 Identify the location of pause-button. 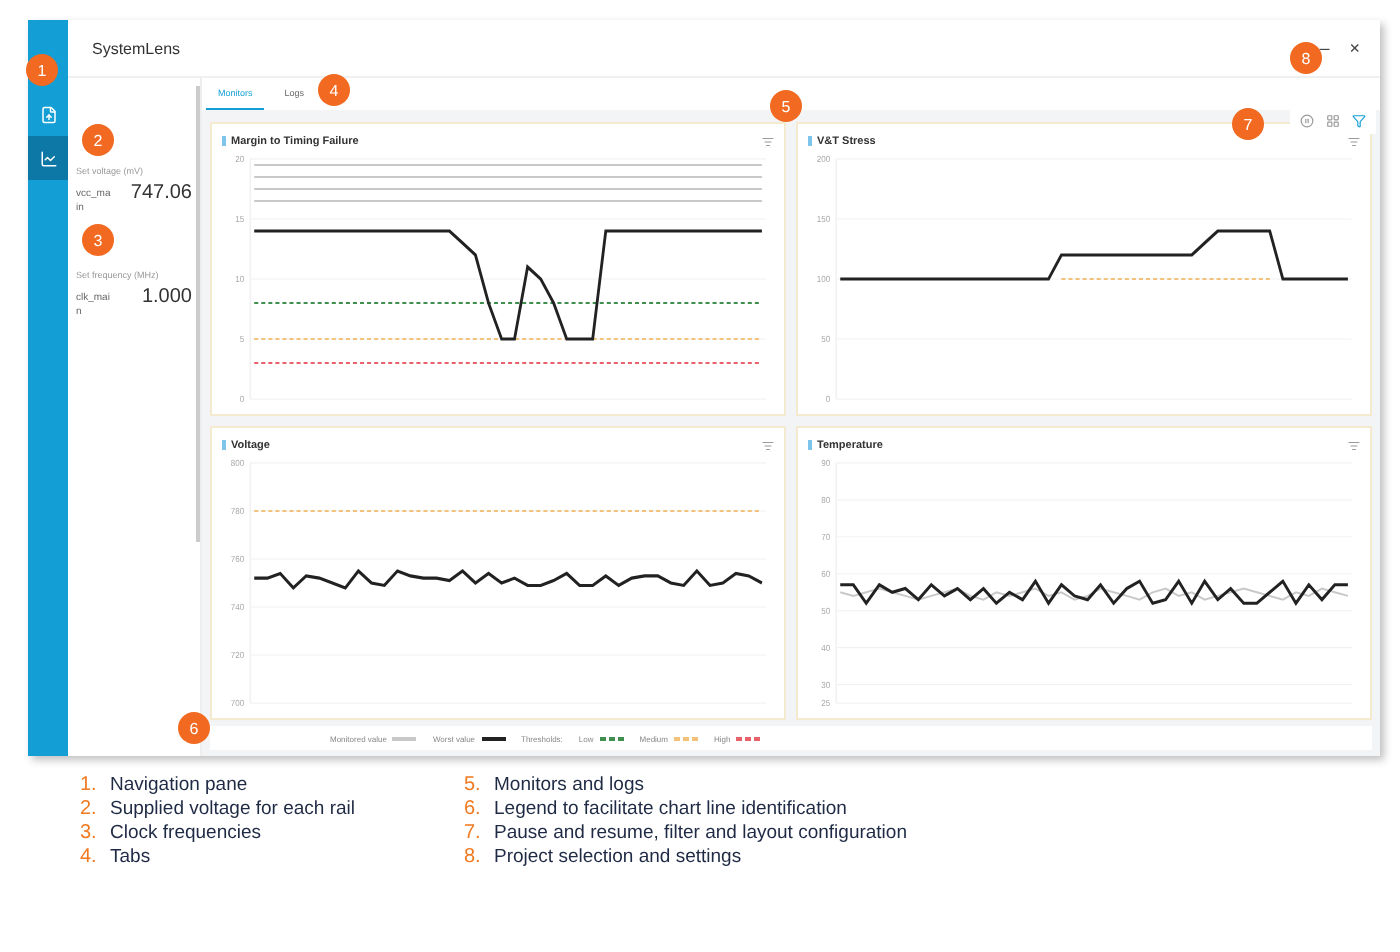
(1307, 121).